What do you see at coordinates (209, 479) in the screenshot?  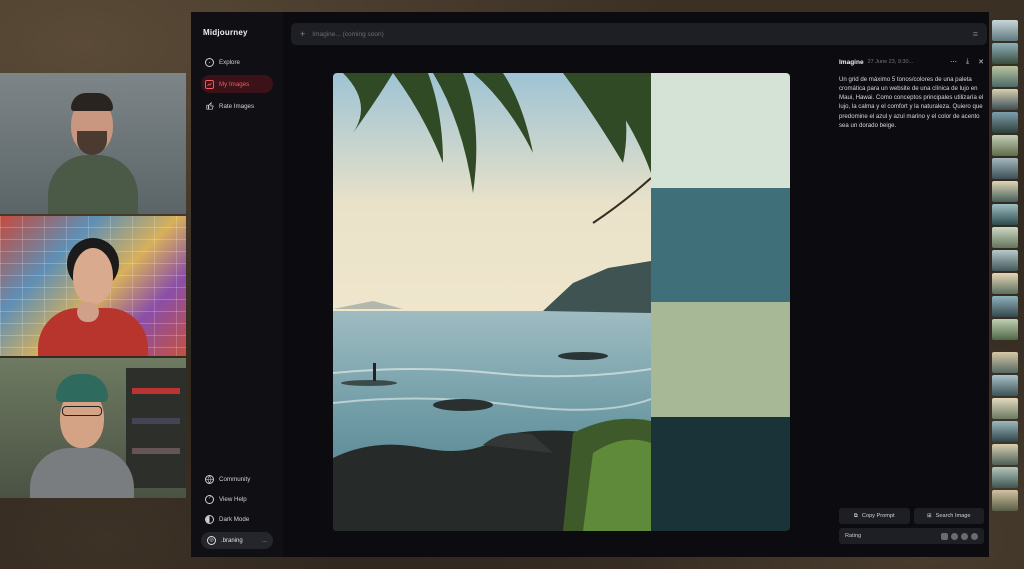 I see `globe-icon` at bounding box center [209, 479].